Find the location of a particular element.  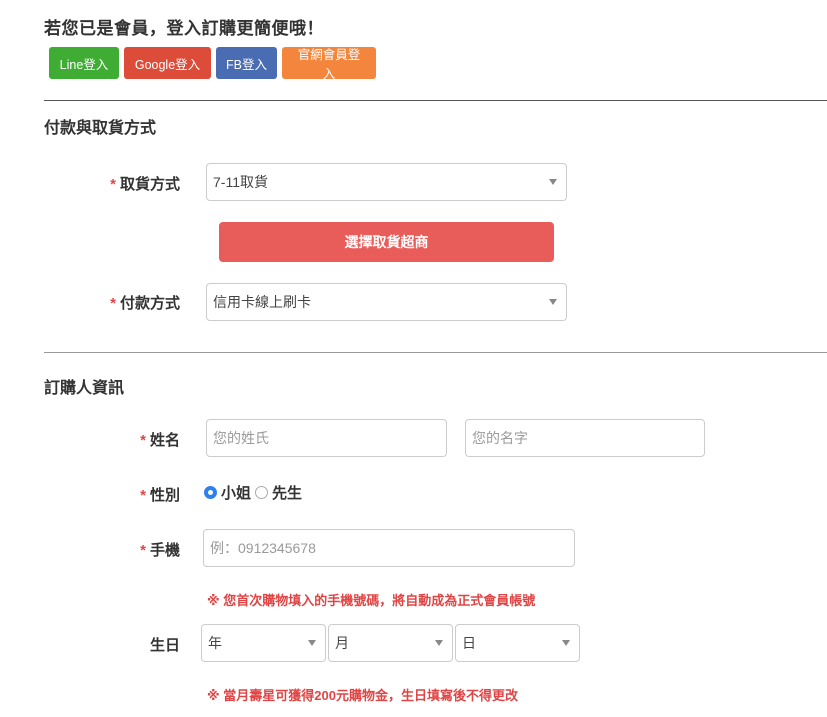

phone-label: * 手機 is located at coordinates (150, 549).